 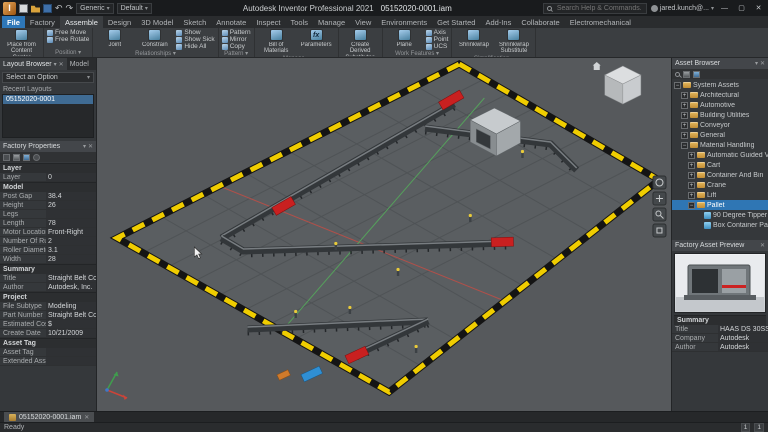 What do you see at coordinates (48, 333) in the screenshot?
I see `property-row-create-date: Create Date 10/21/2009` at bounding box center [48, 333].